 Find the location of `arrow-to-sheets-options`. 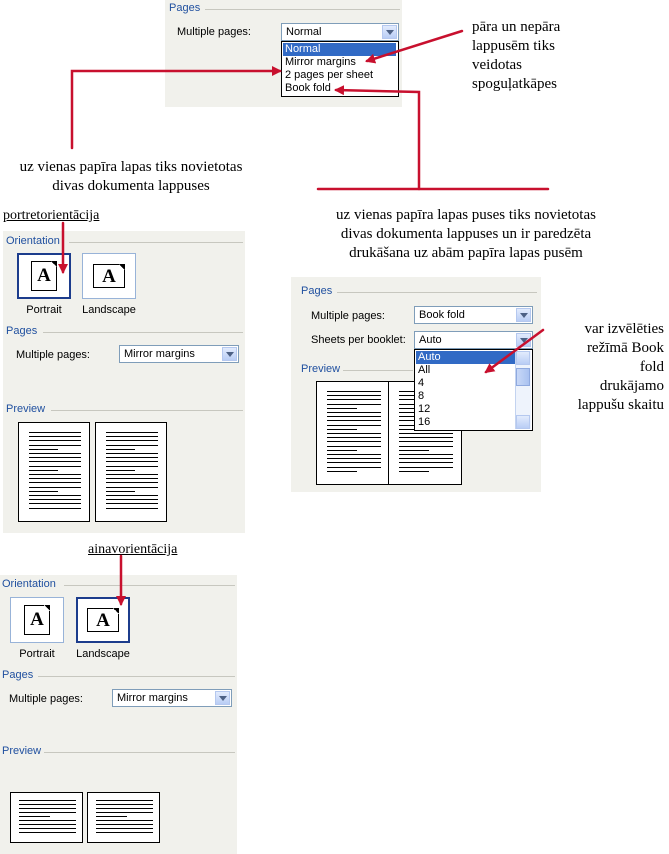

arrow-to-sheets-options is located at coordinates (514, 351).